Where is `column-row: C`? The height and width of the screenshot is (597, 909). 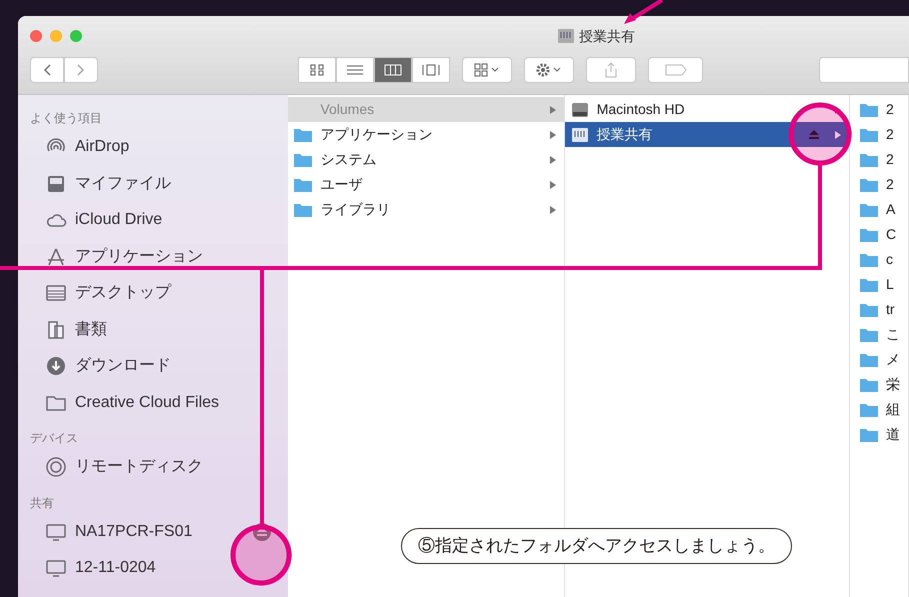 column-row: C is located at coordinates (879, 234).